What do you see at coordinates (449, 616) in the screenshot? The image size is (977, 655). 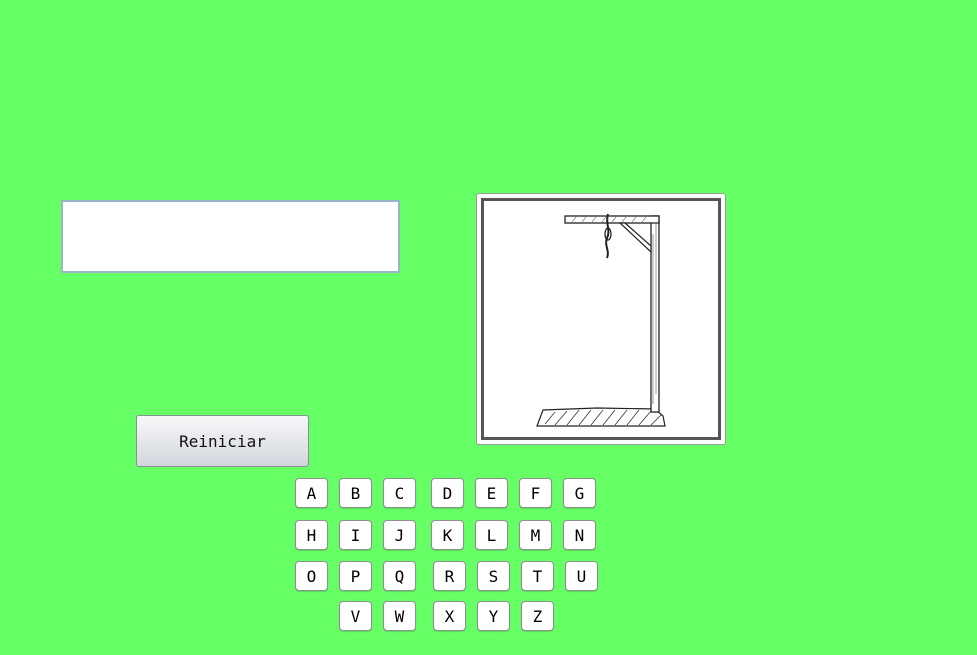 I see `key-x: X` at bounding box center [449, 616].